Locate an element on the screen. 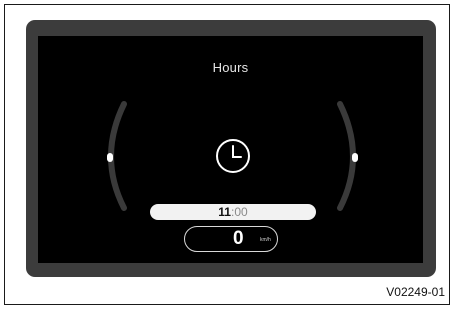  right-arc-gauge is located at coordinates (347, 156).